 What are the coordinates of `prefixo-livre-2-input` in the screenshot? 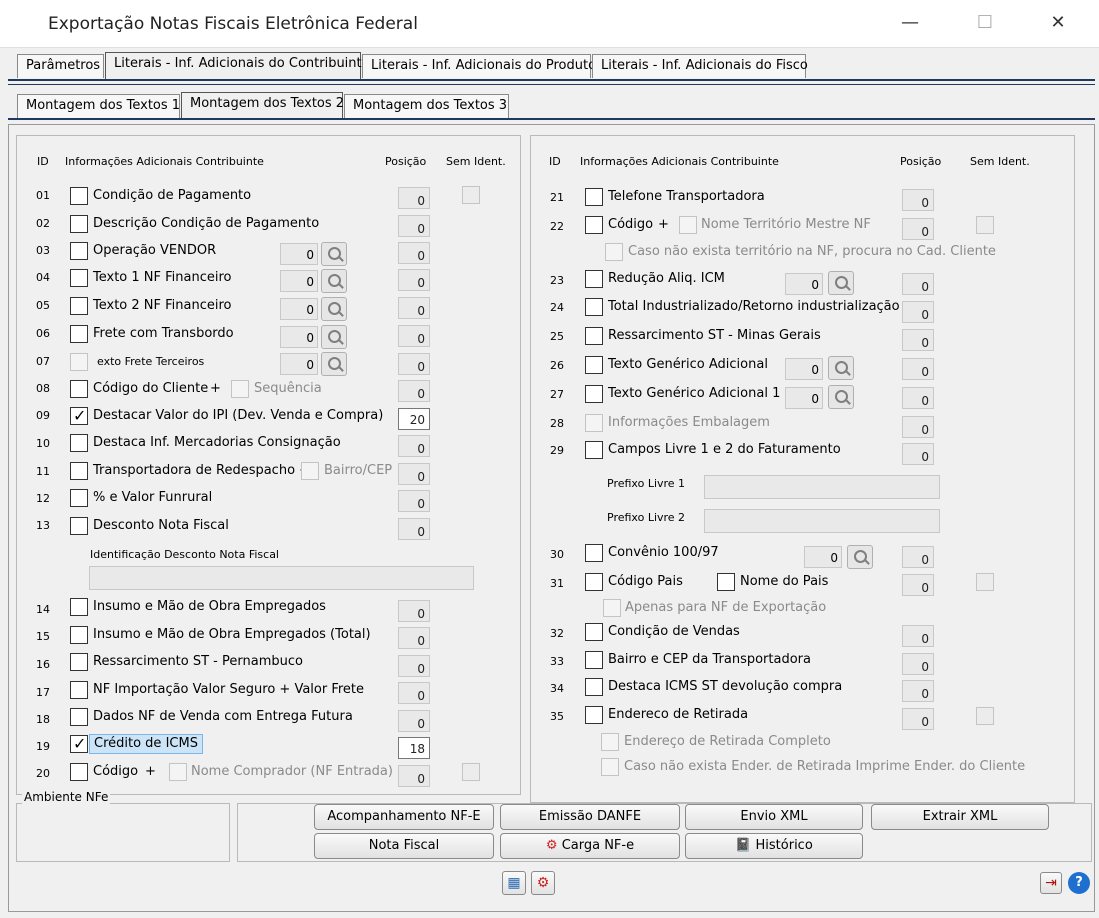 It's located at (822, 521).